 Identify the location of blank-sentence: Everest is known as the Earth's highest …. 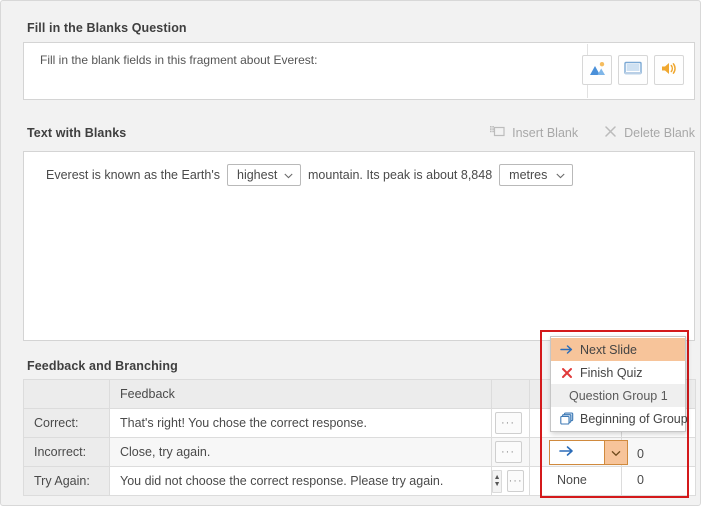
(309, 175).